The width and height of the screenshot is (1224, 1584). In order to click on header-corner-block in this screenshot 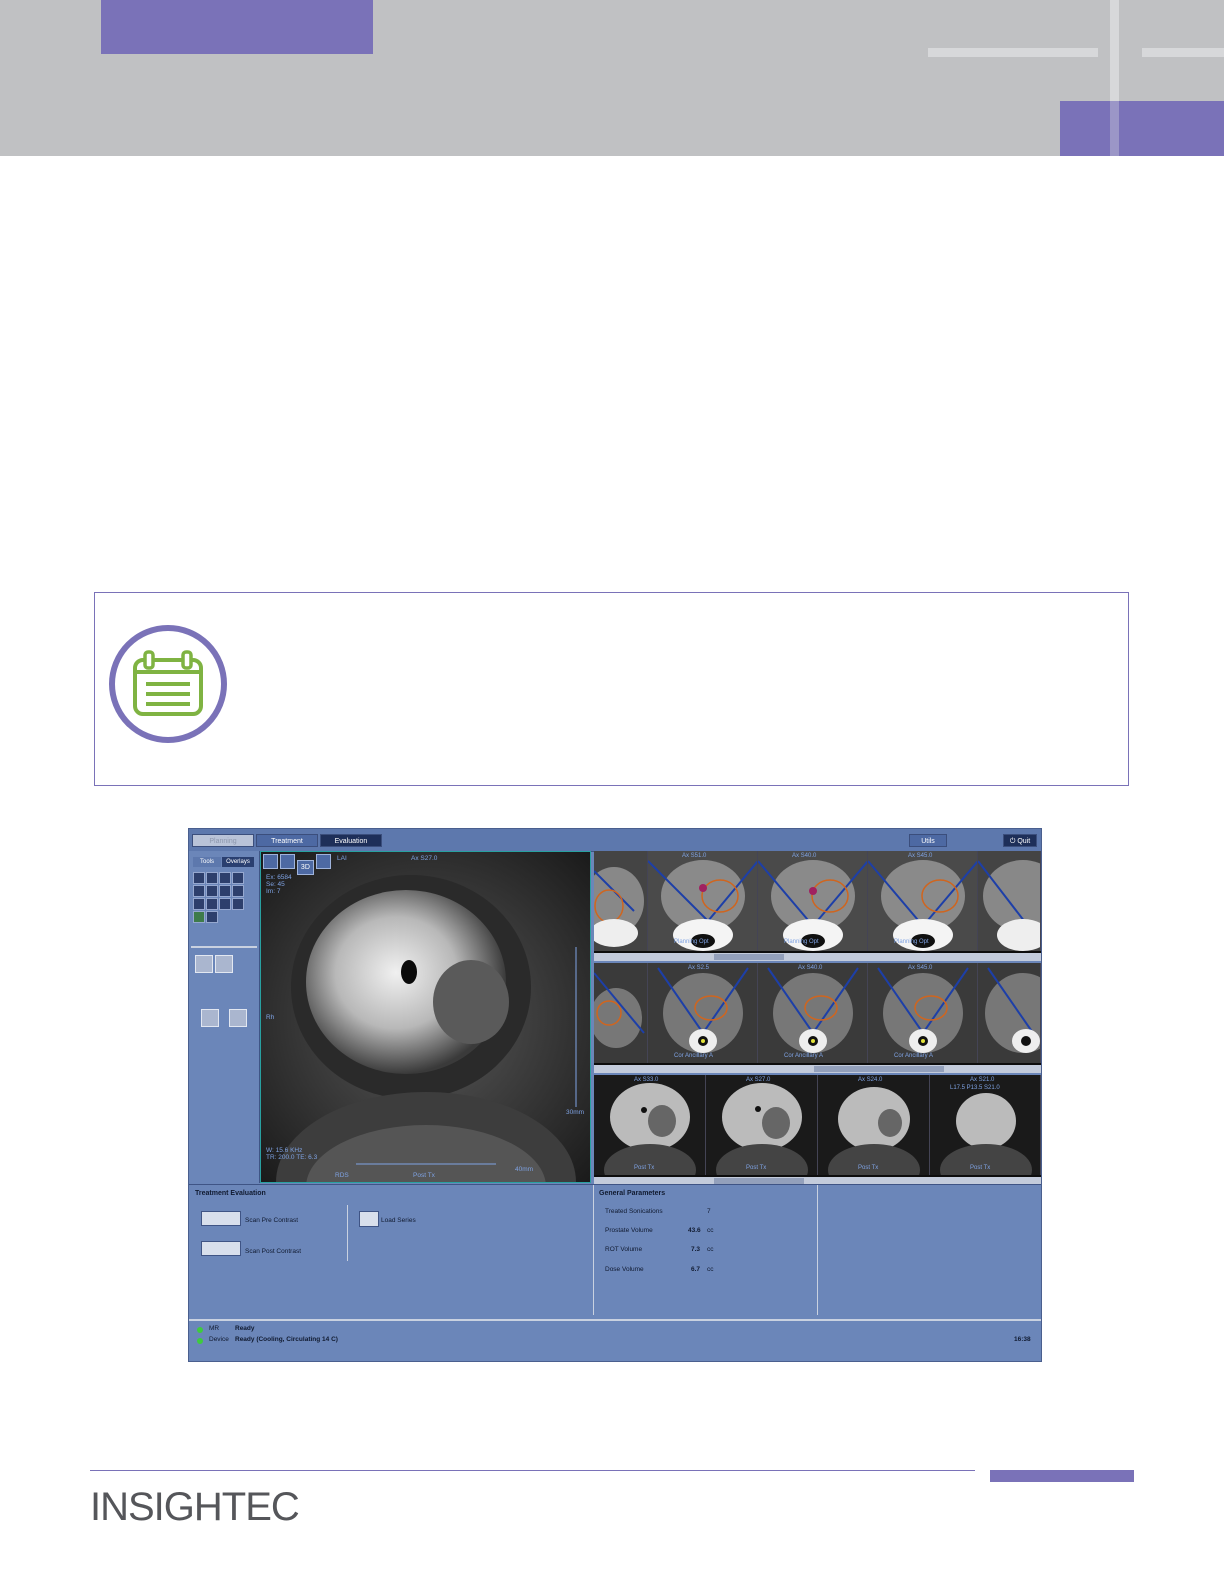, I will do `click(1142, 128)`.